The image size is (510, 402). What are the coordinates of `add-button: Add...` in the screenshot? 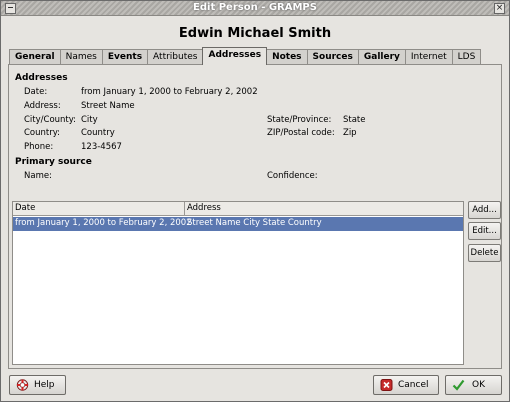 It's located at (484, 210).